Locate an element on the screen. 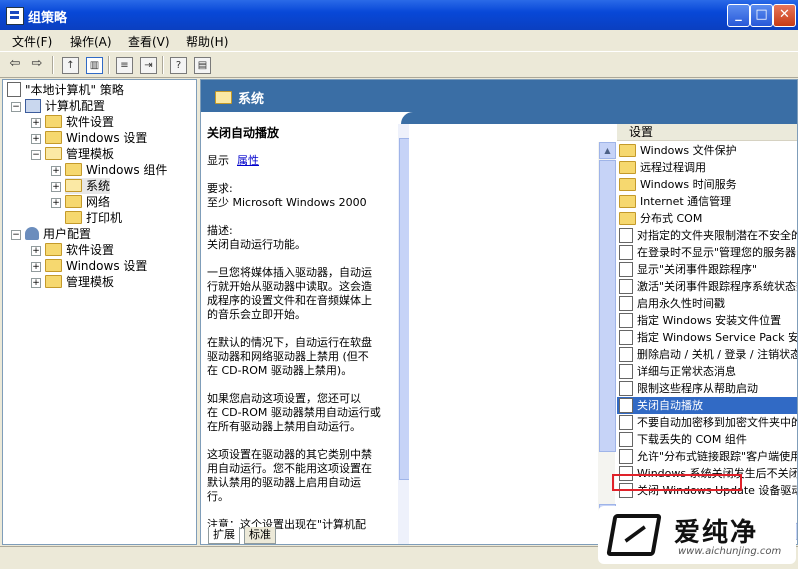 Image resolution: width=798 pixels, height=569 pixels. list-item-label: 激活"关闭事件跟踪程序系统状态数据"功能 is located at coordinates (717, 286).